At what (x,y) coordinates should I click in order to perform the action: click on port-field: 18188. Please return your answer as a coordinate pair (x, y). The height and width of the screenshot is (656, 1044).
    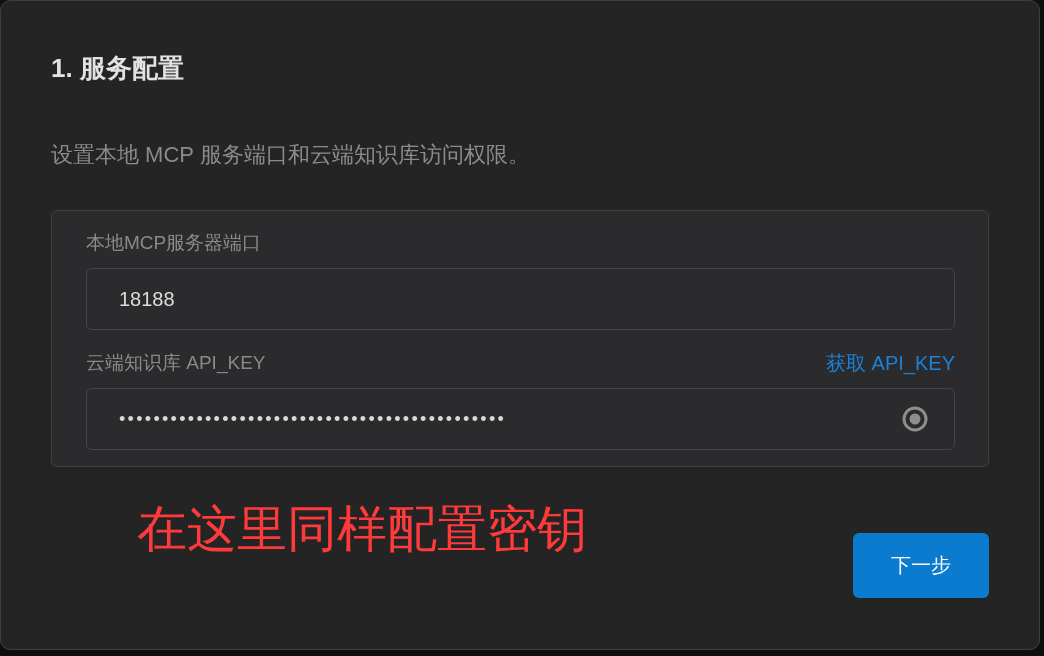
    Looking at the image, I should click on (520, 299).